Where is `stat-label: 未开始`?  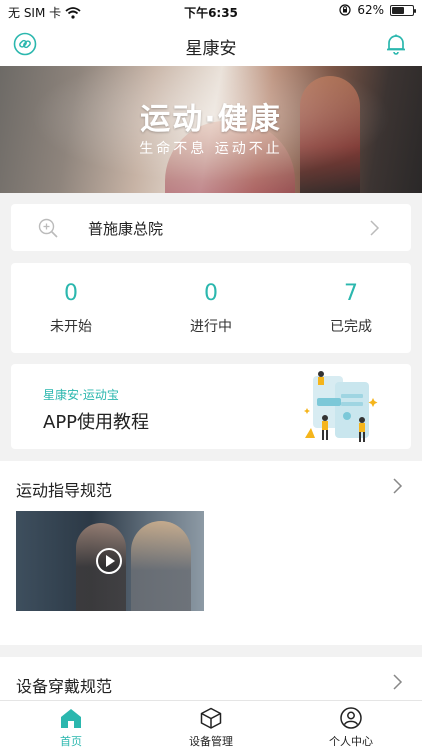
stat-label: 未开始 is located at coordinates (71, 327).